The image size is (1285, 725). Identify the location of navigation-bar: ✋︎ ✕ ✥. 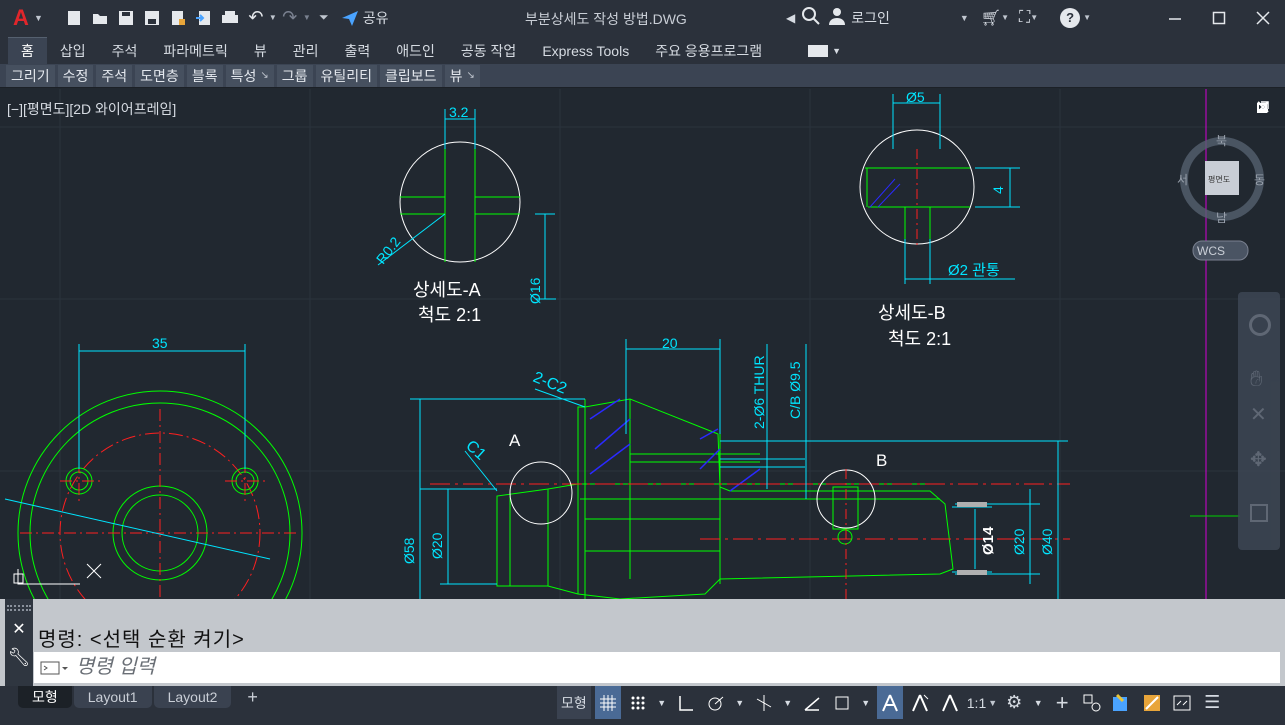
(1259, 421).